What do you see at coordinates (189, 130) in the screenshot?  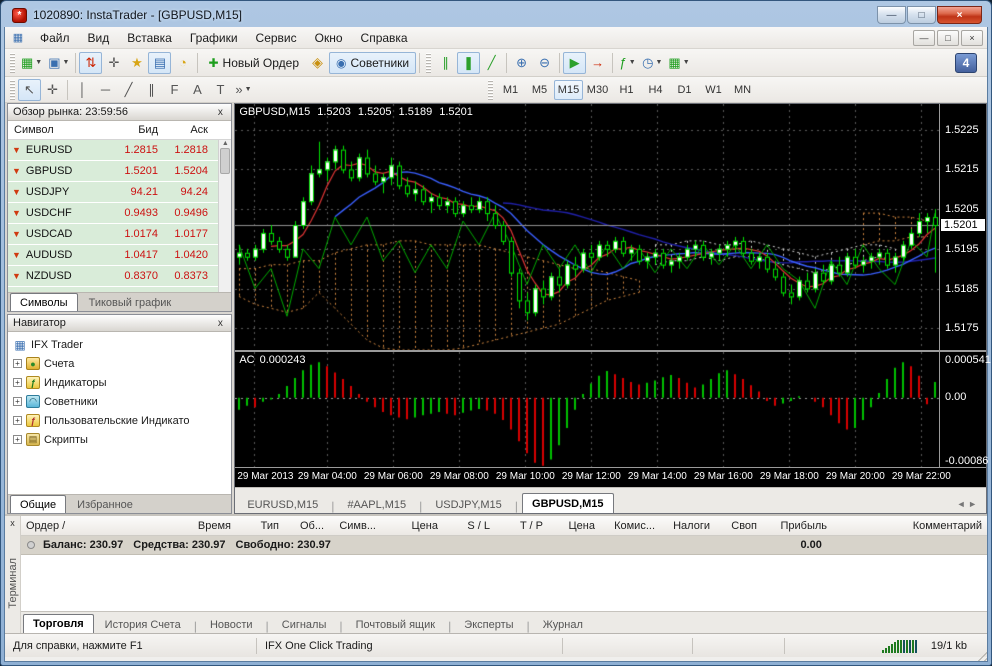 I see `market-watch-column-header: Аск` at bounding box center [189, 130].